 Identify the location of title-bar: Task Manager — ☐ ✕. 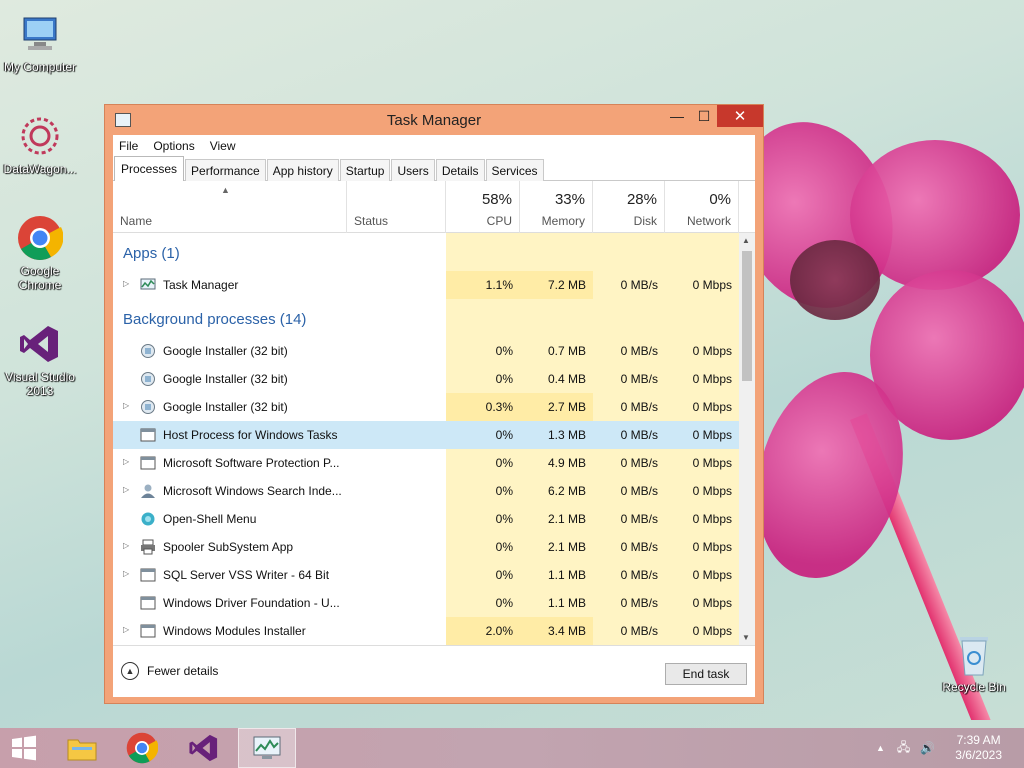
(434, 120).